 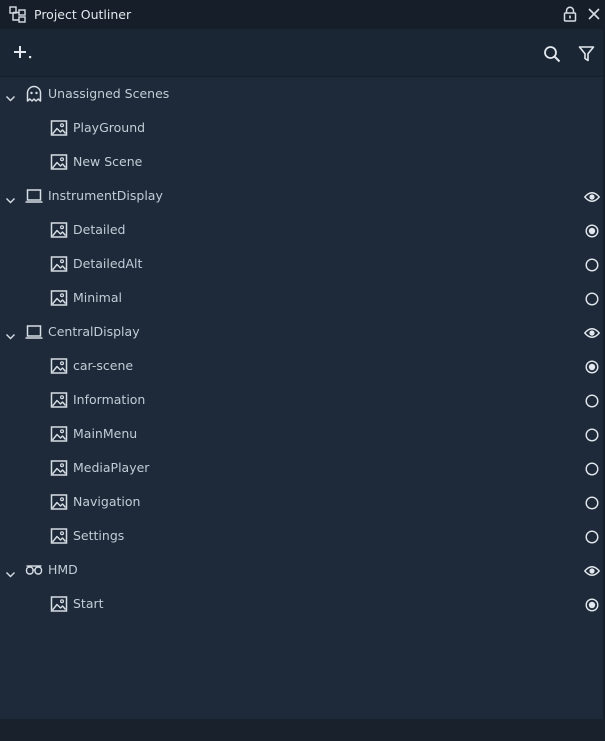 I want to click on tree-item-label: car-scene, so click(x=103, y=365).